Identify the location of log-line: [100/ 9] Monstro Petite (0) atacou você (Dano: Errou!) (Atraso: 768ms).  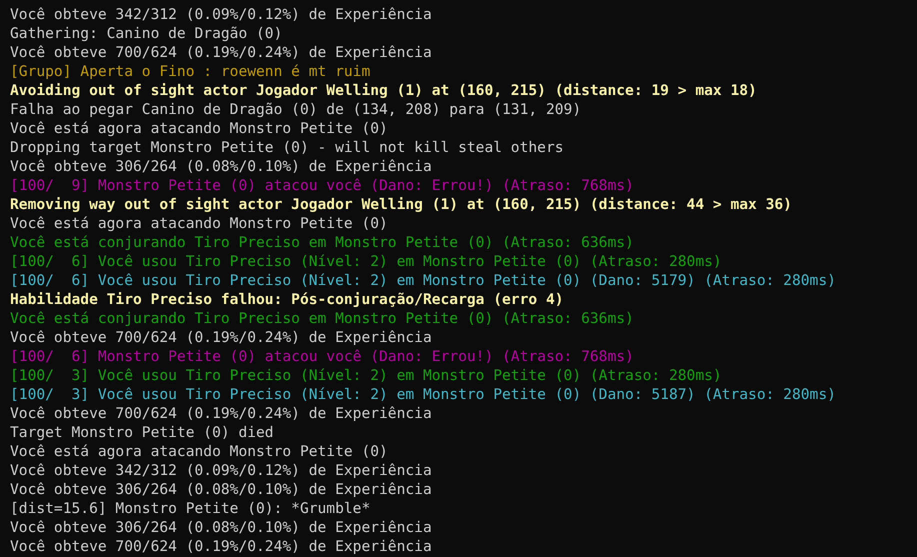
(322, 185).